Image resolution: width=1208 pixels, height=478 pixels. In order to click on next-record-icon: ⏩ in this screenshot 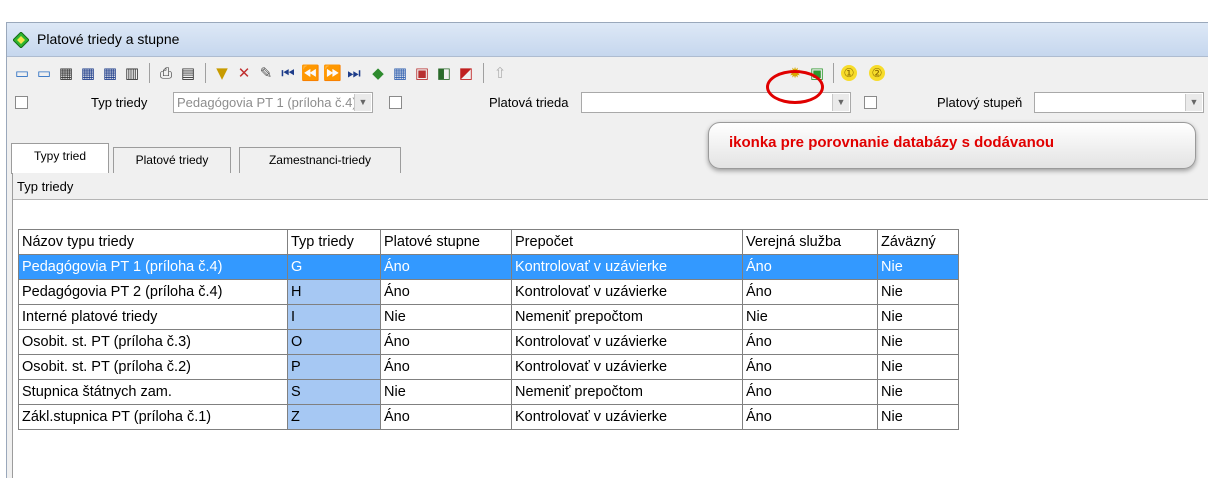, I will do `click(332, 73)`.